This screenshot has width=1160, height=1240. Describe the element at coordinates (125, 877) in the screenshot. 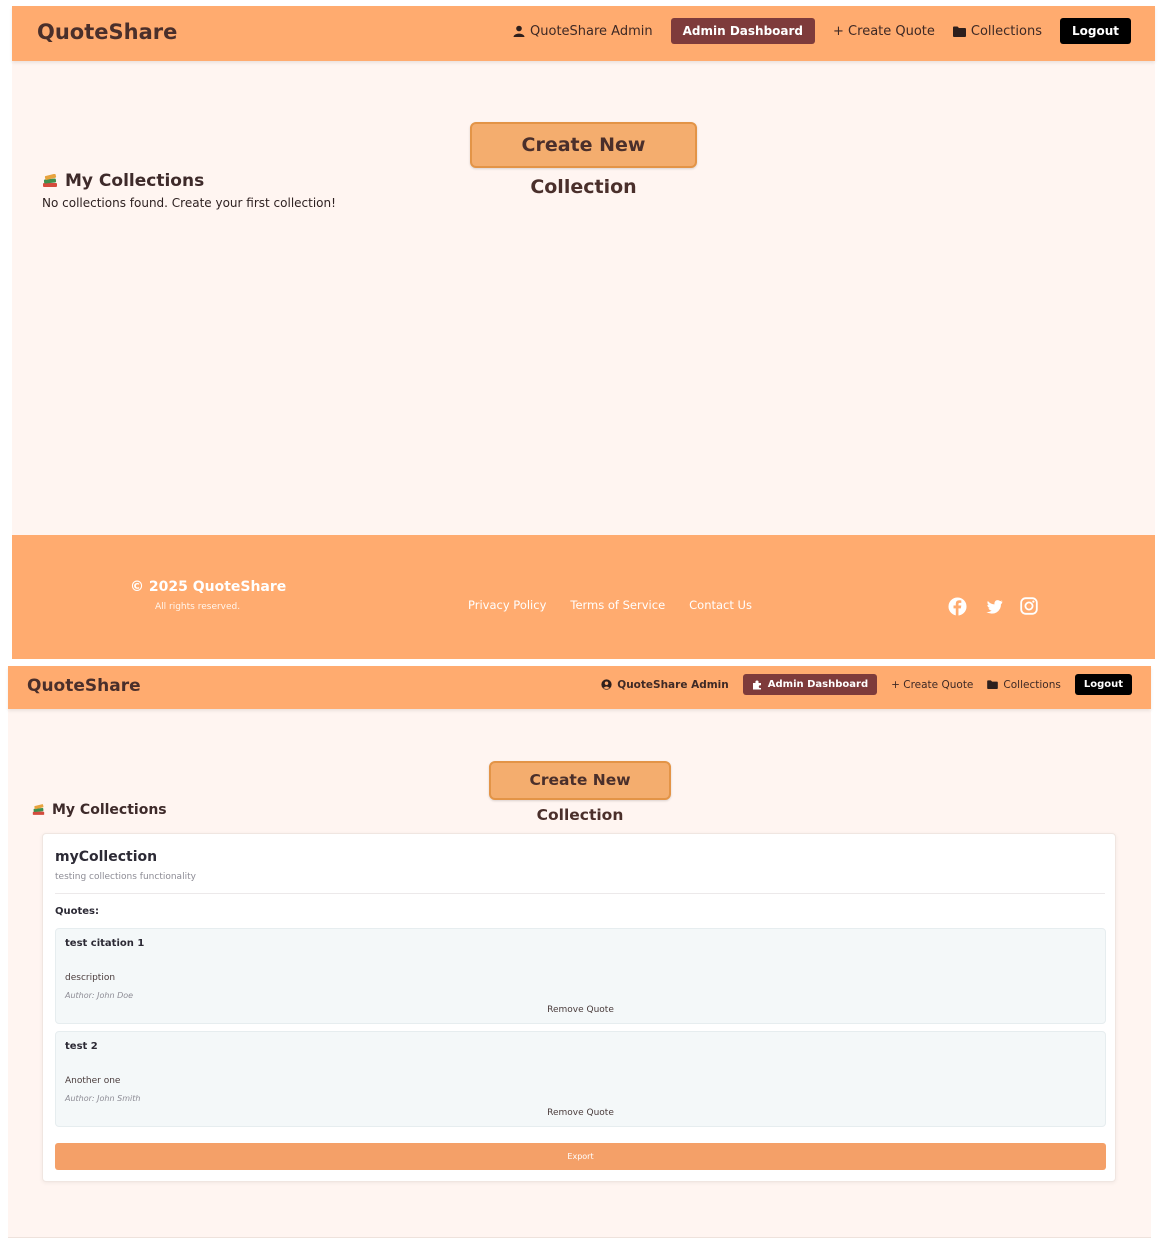

I see `collection-description: testing collections functionality` at that location.